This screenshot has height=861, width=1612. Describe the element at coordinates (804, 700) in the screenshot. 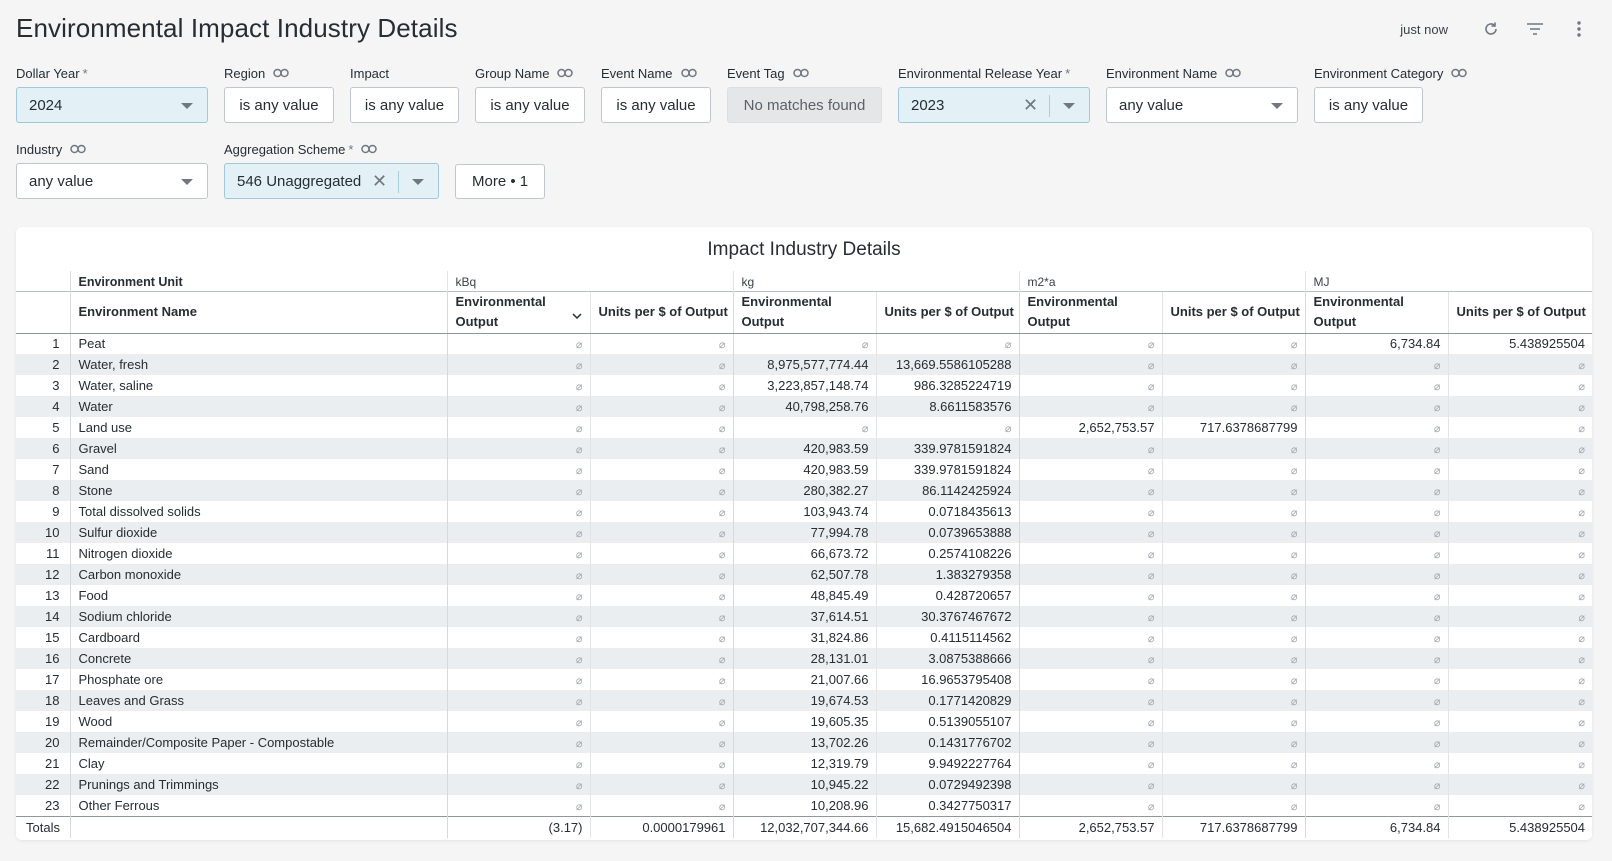

I see `value-cell: 19,674.53` at that location.